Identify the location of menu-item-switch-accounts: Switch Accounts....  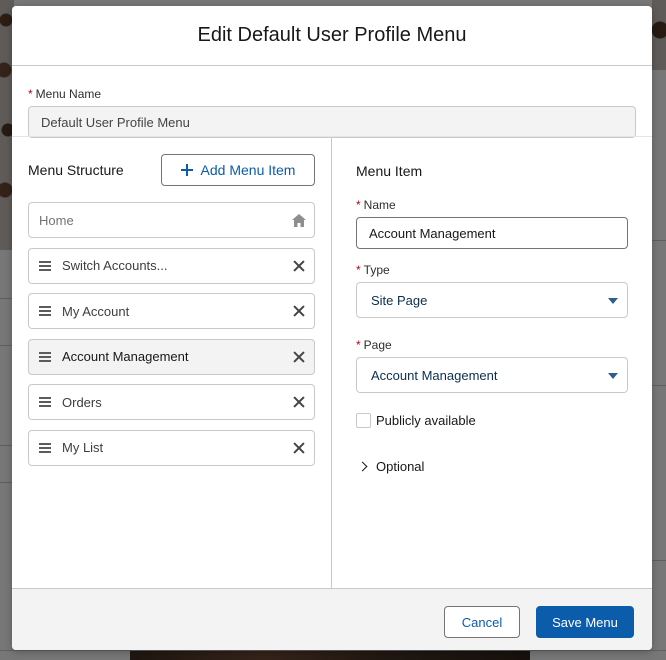
(171, 265).